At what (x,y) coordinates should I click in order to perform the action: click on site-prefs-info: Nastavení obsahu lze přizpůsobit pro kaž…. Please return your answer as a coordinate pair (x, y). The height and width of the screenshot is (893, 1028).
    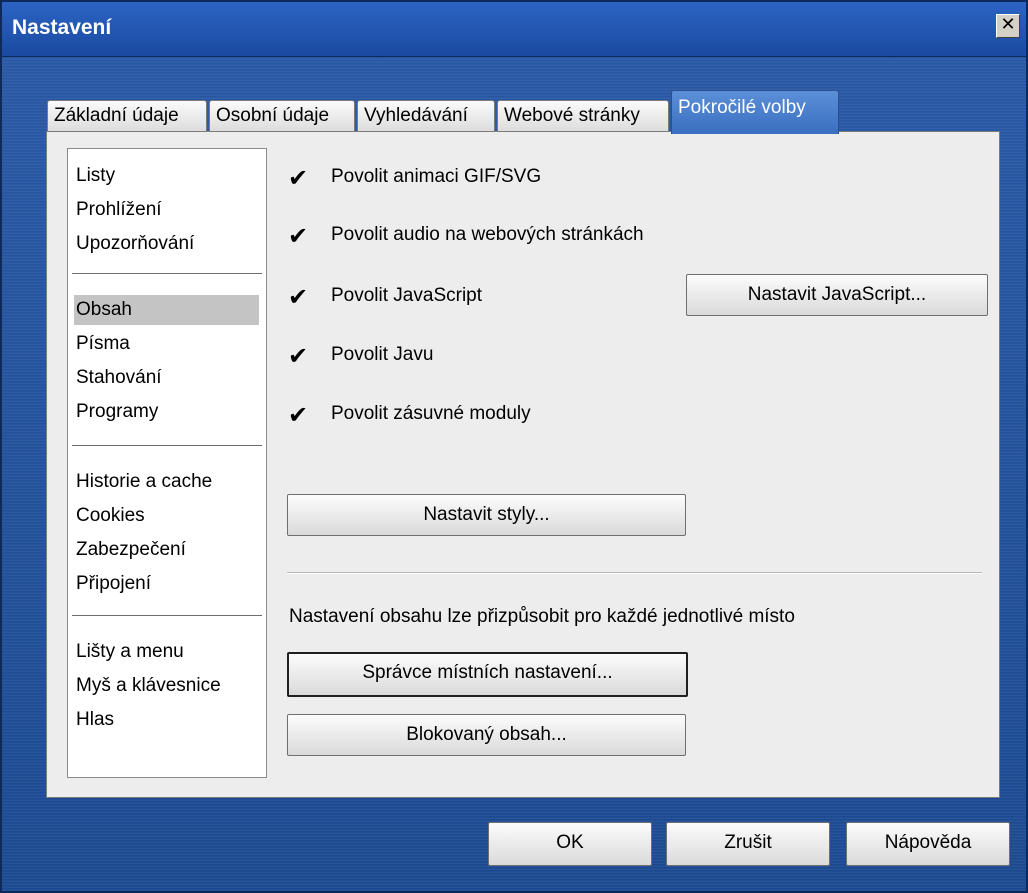
    Looking at the image, I should click on (542, 616).